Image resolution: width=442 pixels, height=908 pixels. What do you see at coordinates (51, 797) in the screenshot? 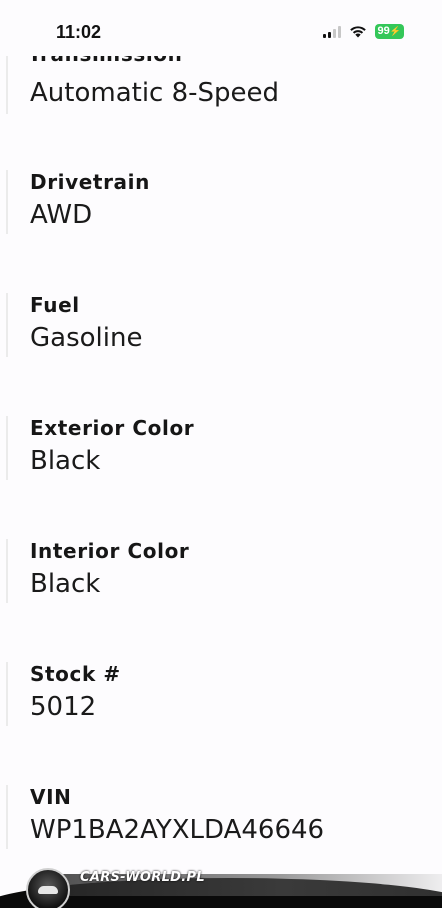
I see `spec-label-vin: VIN` at bounding box center [51, 797].